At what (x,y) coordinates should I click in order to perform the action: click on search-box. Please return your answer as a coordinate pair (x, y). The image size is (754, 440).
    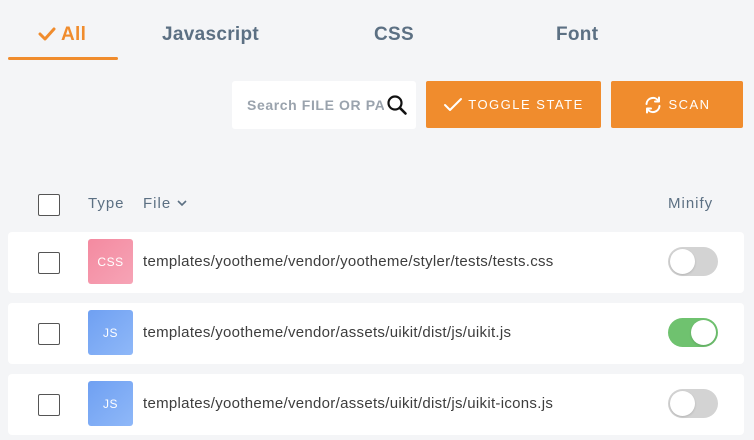
    Looking at the image, I should click on (324, 105).